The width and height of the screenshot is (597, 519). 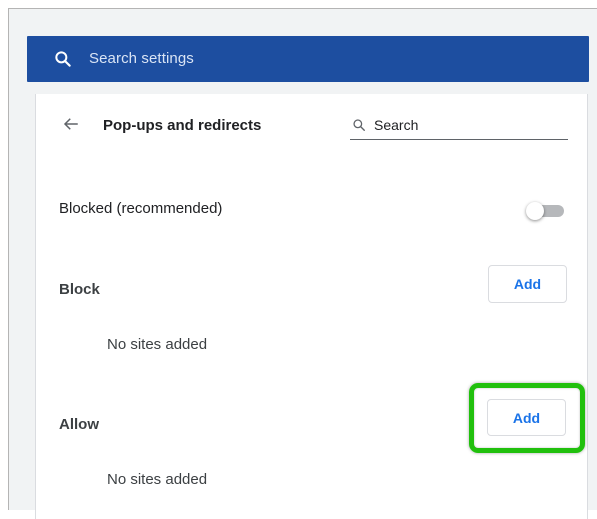 What do you see at coordinates (182, 125) in the screenshot?
I see `page-title: Pop-ups and redirects` at bounding box center [182, 125].